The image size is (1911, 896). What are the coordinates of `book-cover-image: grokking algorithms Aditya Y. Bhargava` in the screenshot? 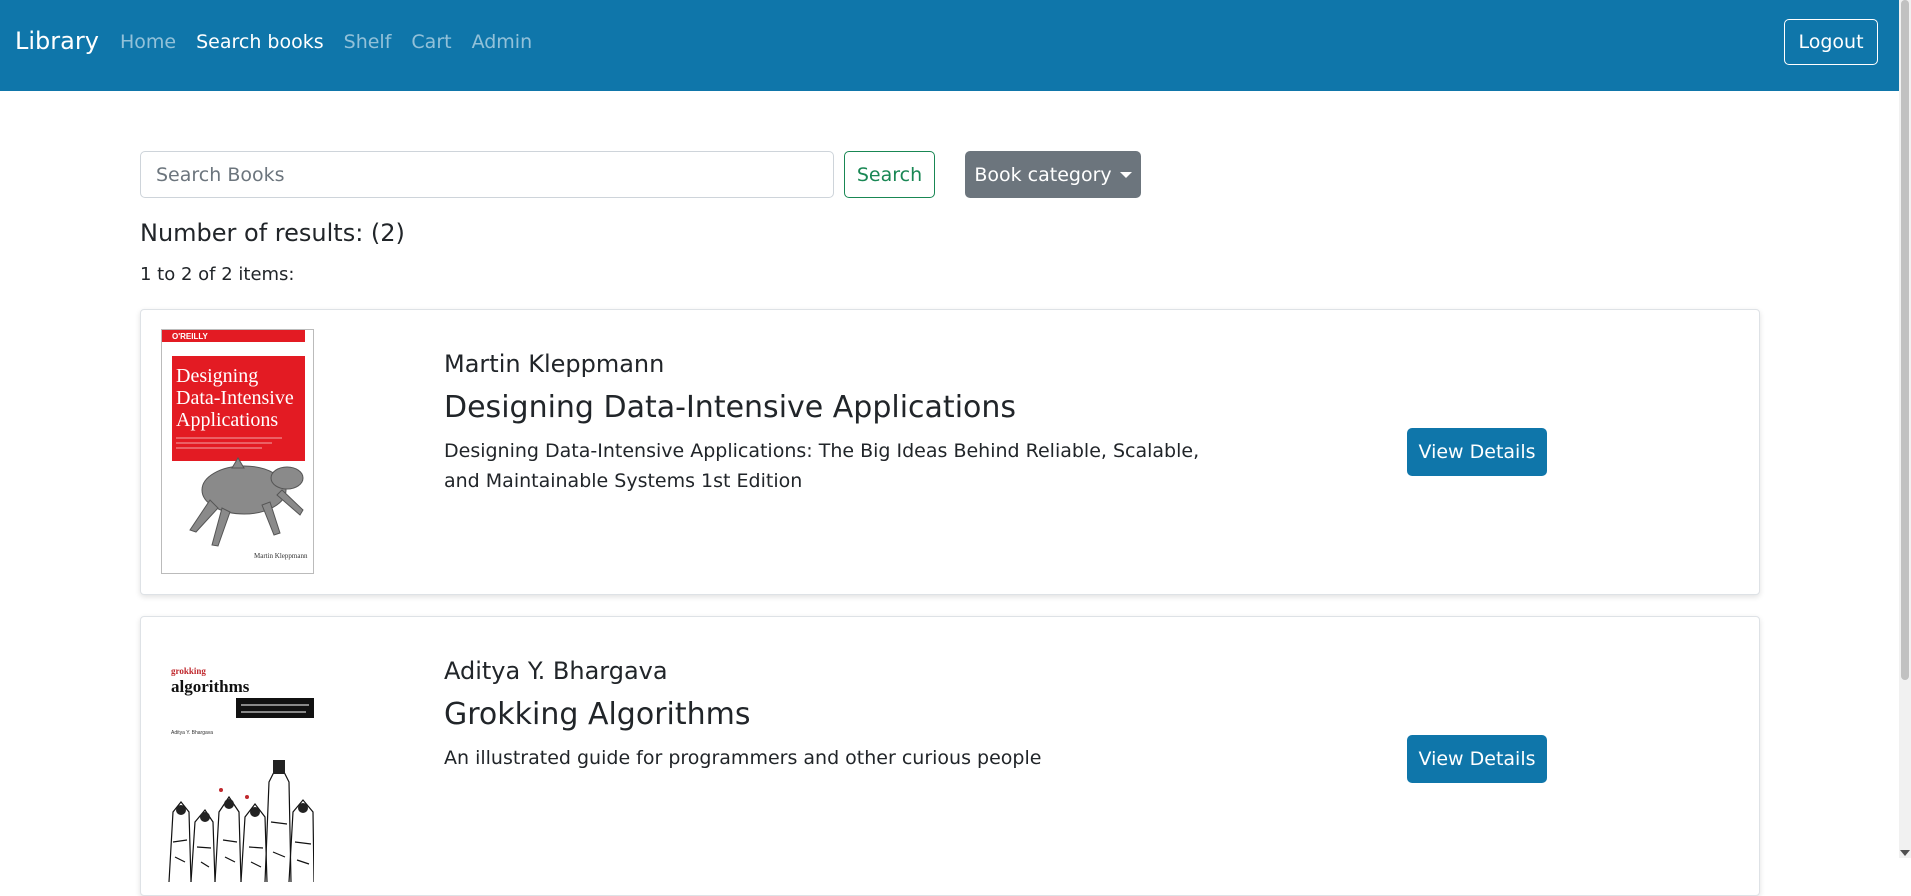 It's located at (237, 772).